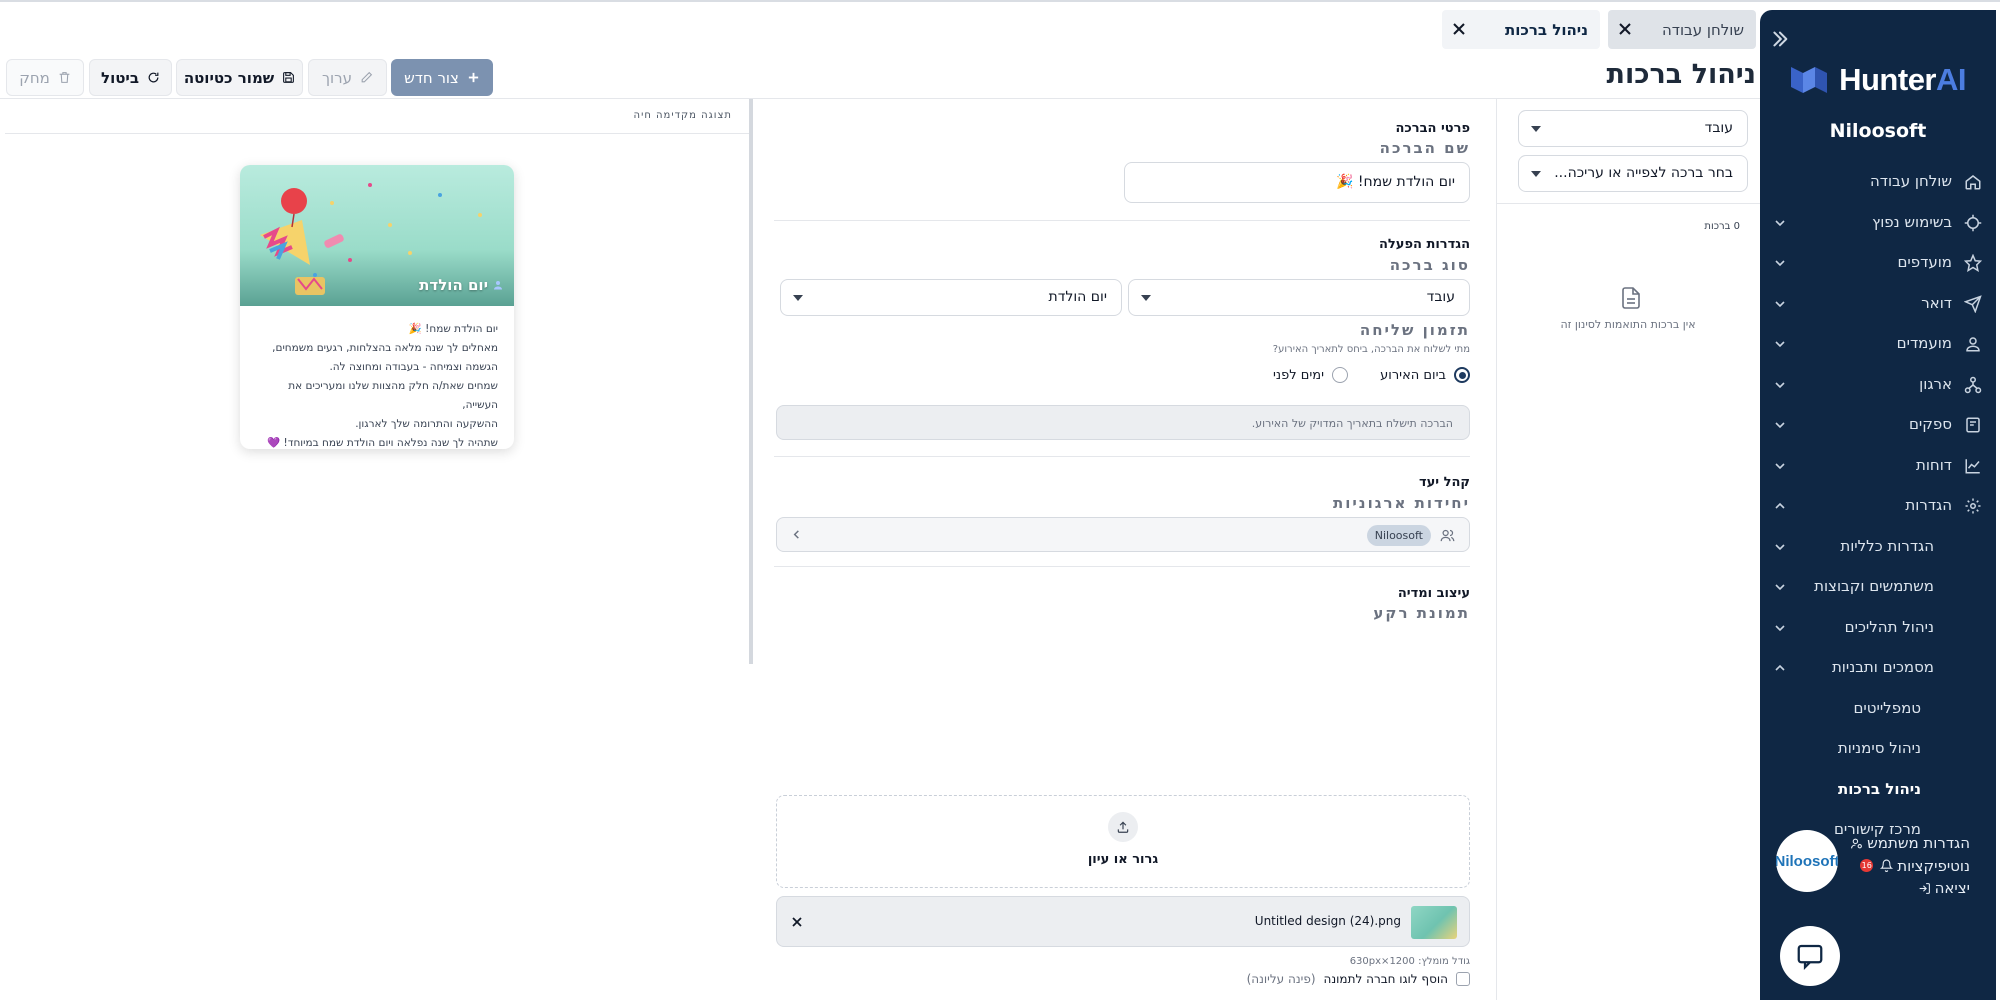 The height and width of the screenshot is (1000, 2000). I want to click on chart-icon, so click(1973, 466).